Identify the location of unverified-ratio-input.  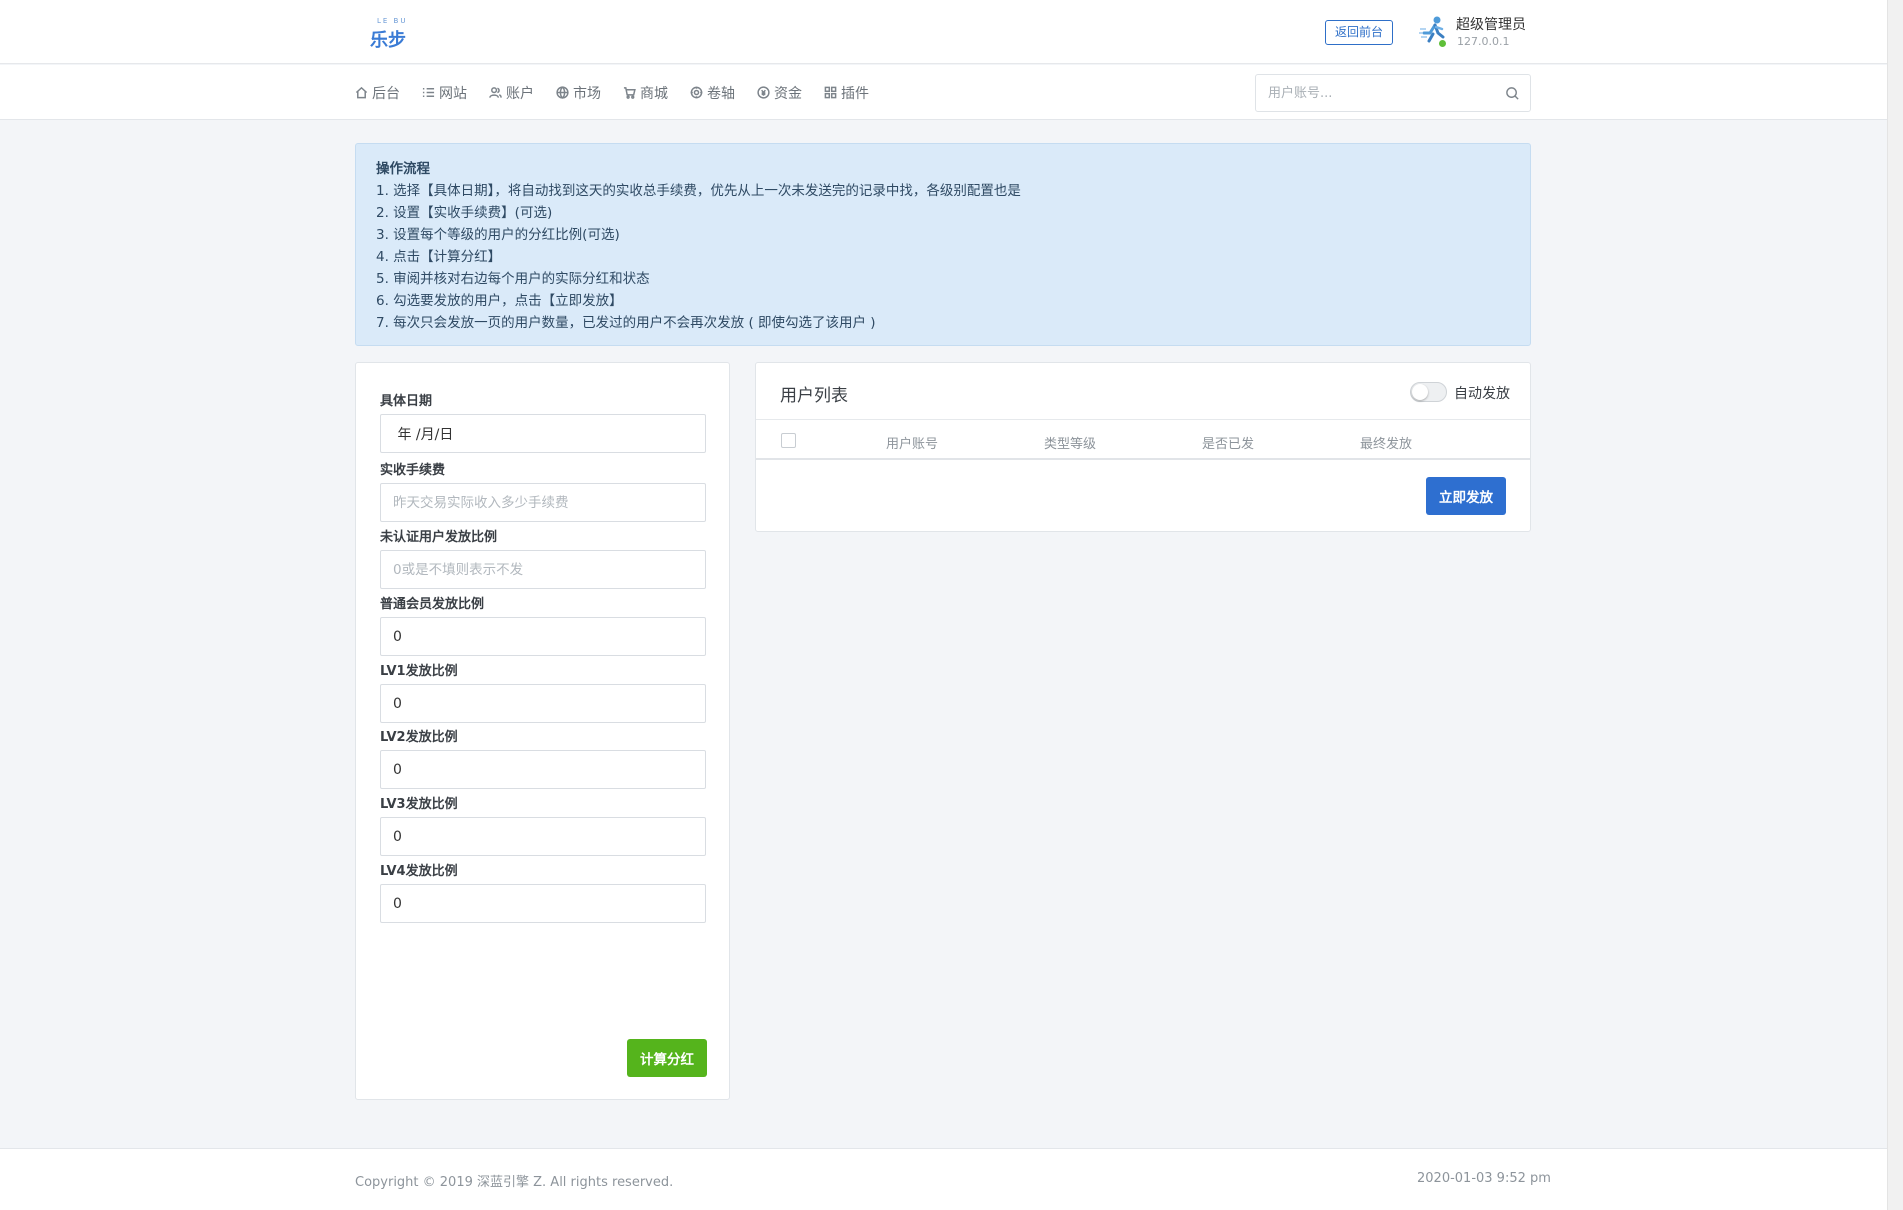
(543, 569).